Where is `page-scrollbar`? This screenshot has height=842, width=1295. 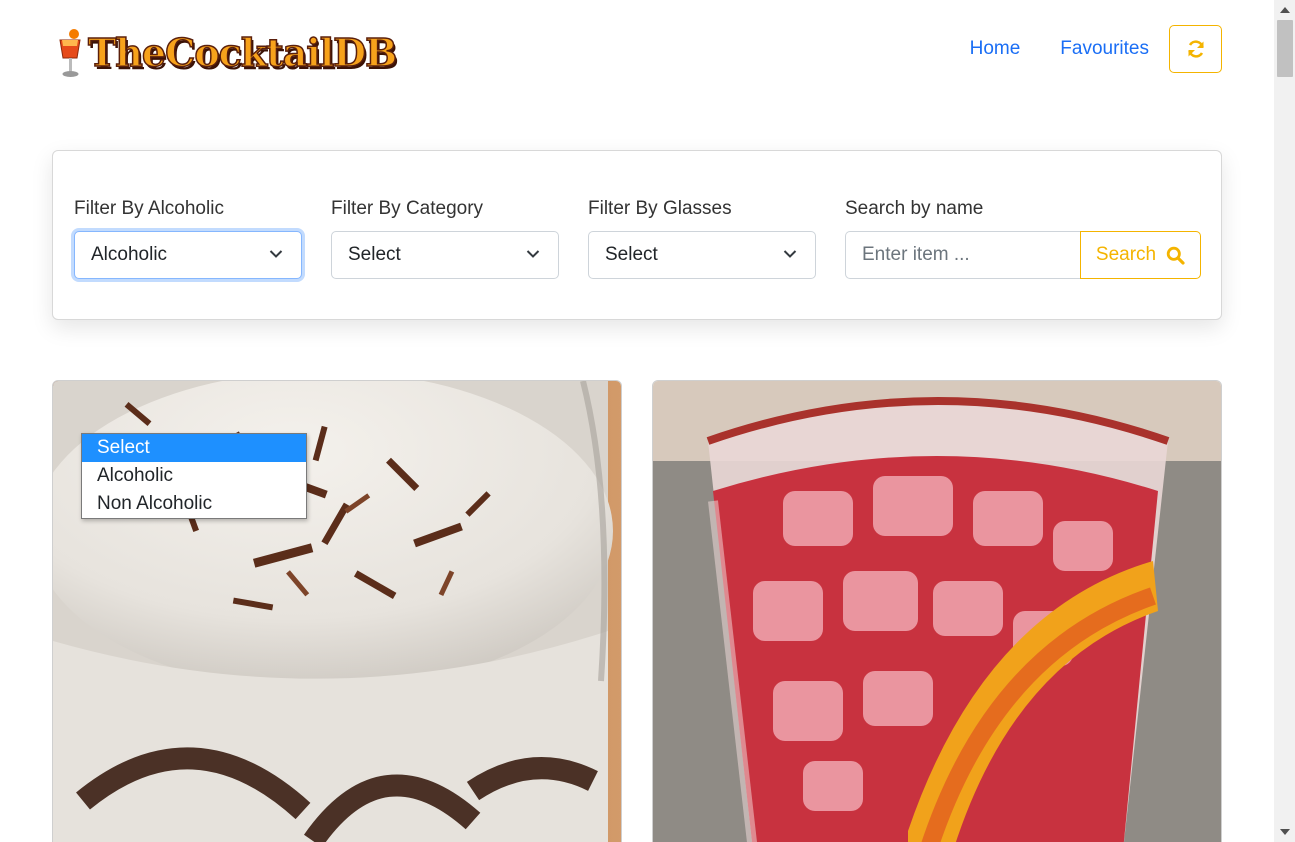
page-scrollbar is located at coordinates (1284, 421).